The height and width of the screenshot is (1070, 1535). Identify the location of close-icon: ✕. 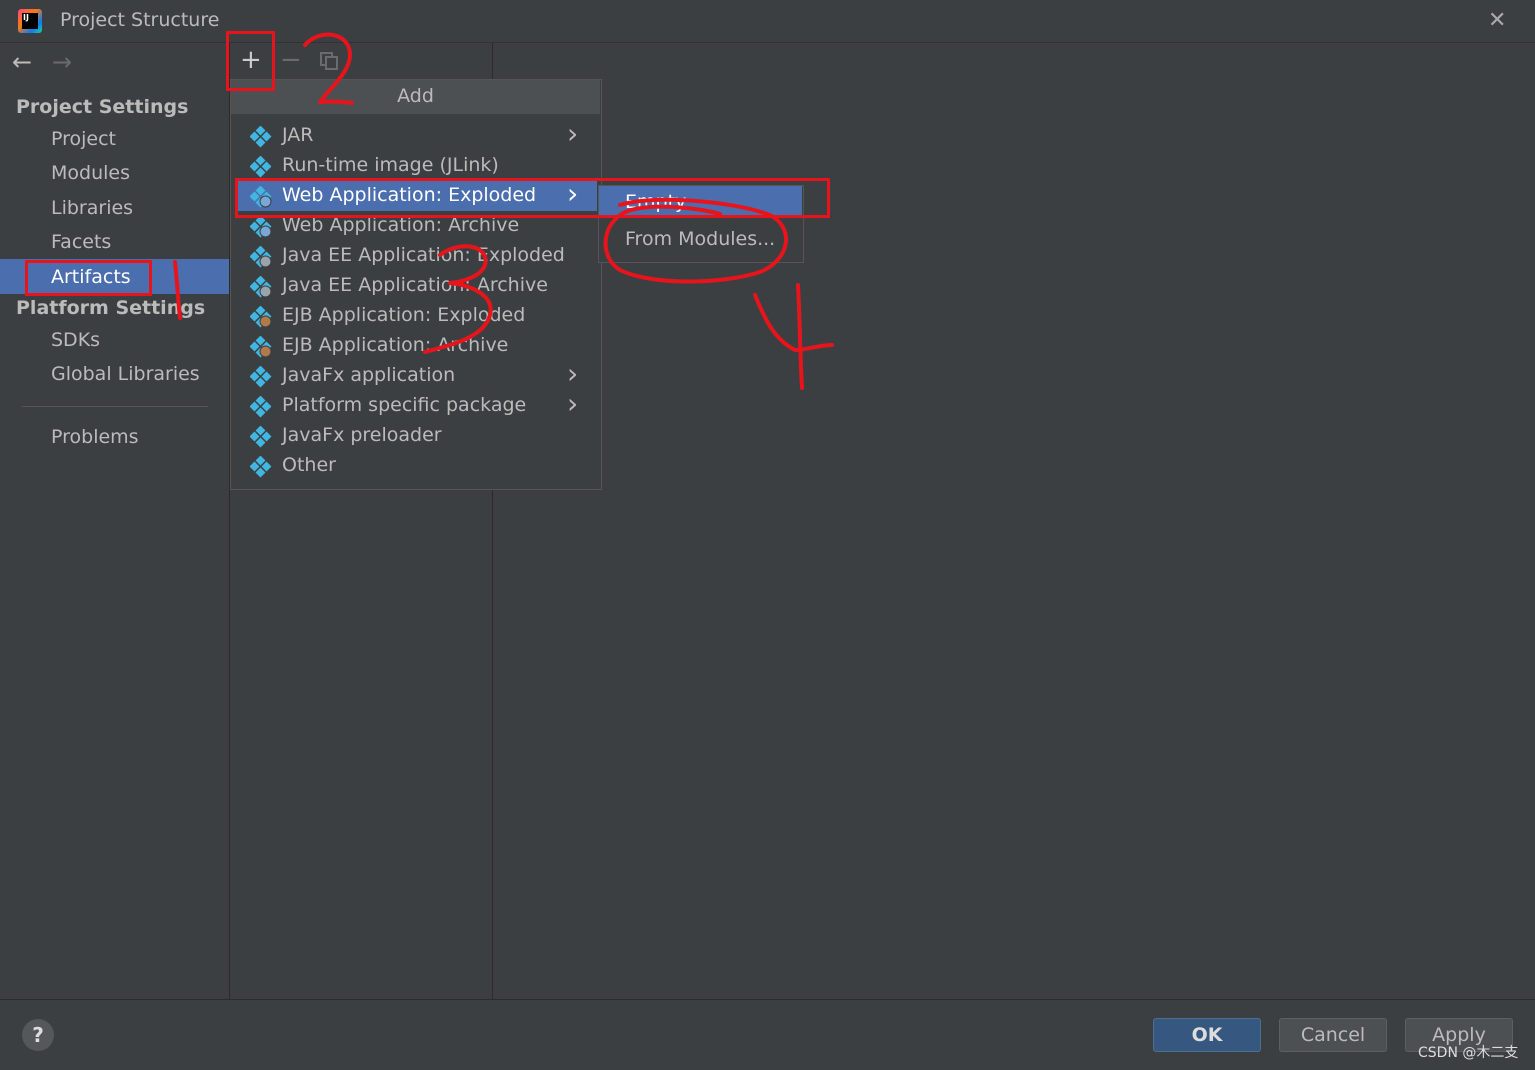
(1497, 20).